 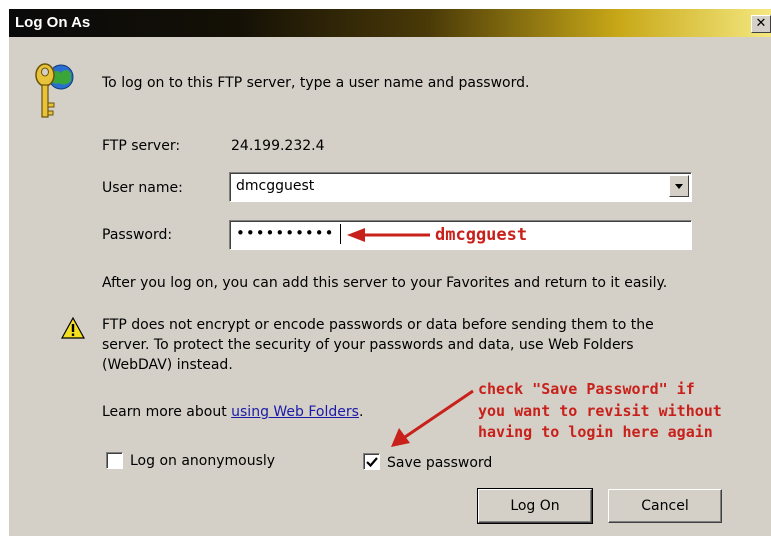 I want to click on annotation-arrow-password, so click(x=388, y=235).